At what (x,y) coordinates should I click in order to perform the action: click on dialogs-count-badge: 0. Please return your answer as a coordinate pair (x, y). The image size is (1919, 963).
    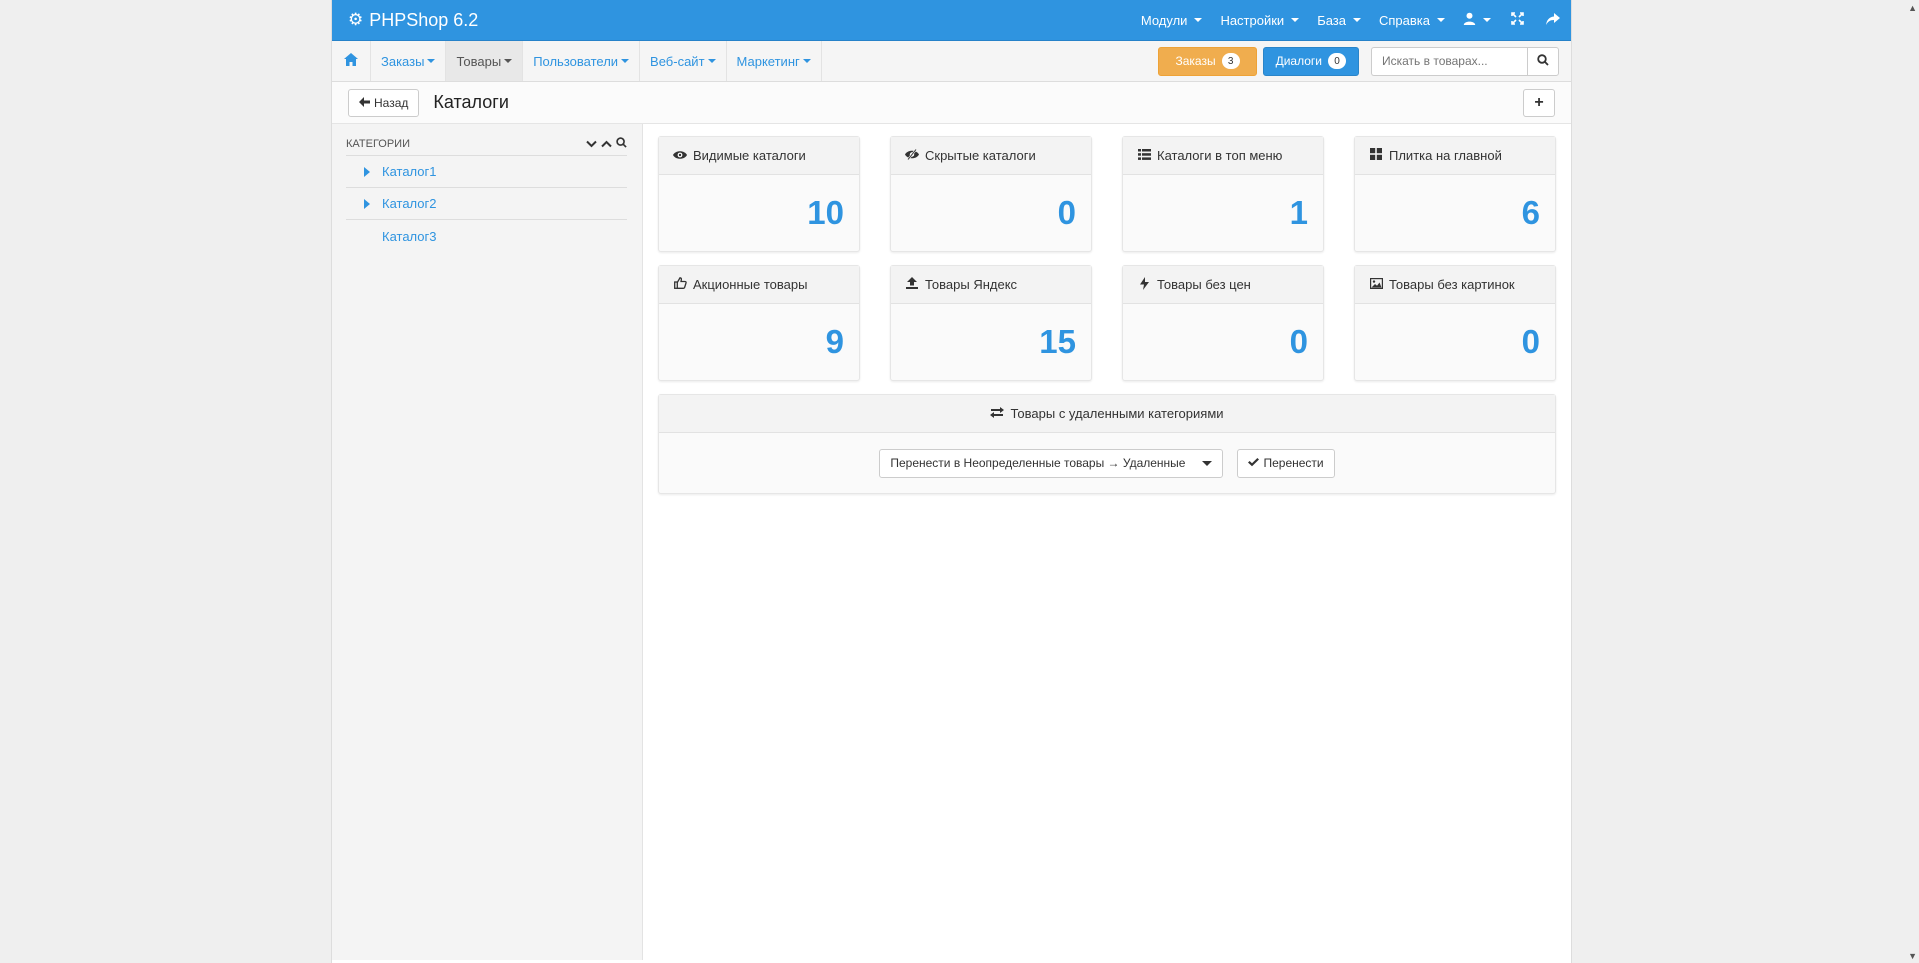
    Looking at the image, I should click on (1337, 61).